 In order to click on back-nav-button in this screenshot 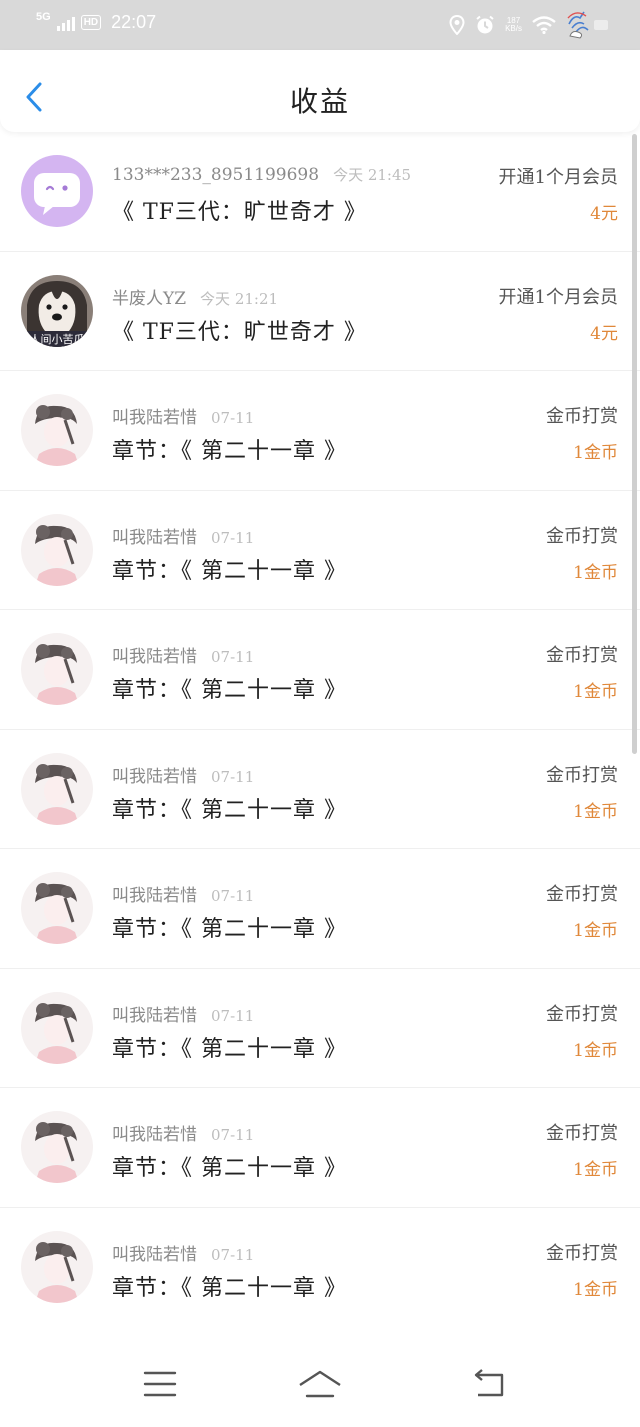, I will do `click(488, 1384)`.